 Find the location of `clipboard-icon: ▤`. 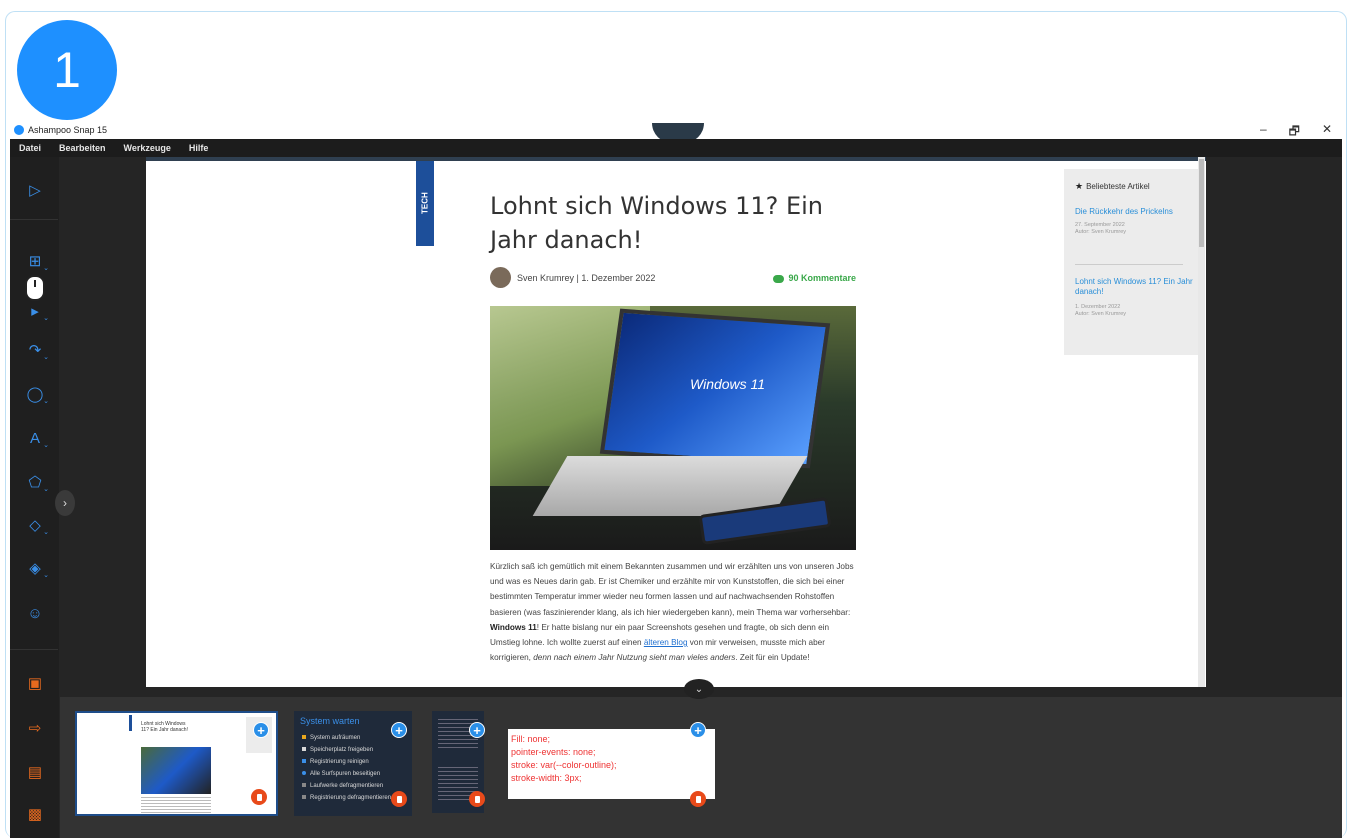

clipboard-icon: ▤ is located at coordinates (35, 772).